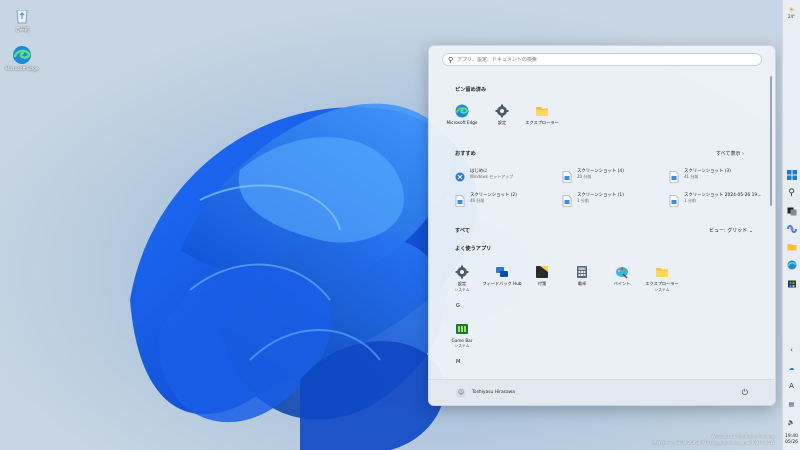  I want to click on frequent-app-calculator: 電卓, so click(582, 275).